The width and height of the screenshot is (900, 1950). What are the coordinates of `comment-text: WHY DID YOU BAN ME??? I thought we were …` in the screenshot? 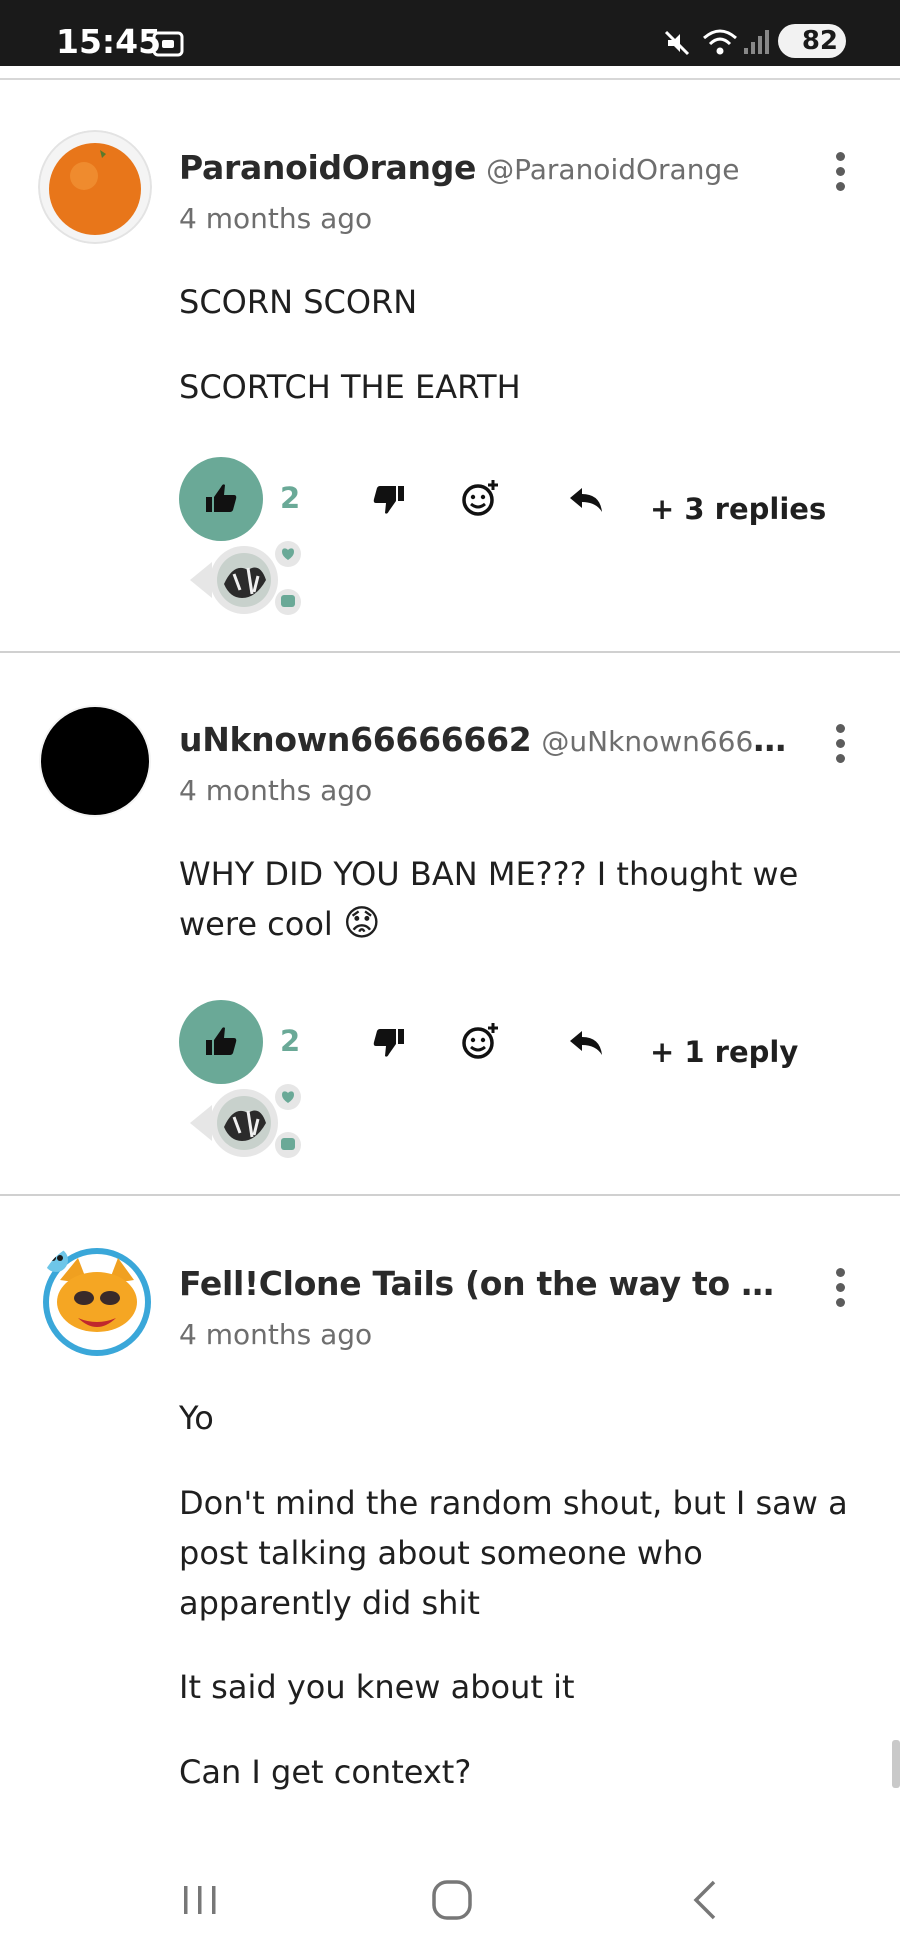 It's located at (489, 899).